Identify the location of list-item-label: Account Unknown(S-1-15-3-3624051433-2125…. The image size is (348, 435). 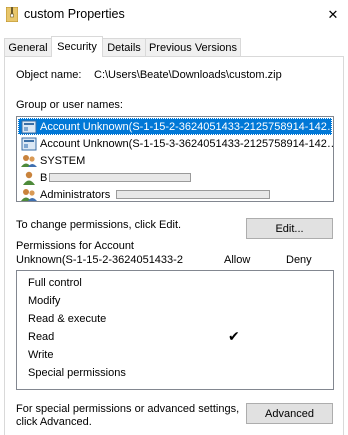
(187, 143).